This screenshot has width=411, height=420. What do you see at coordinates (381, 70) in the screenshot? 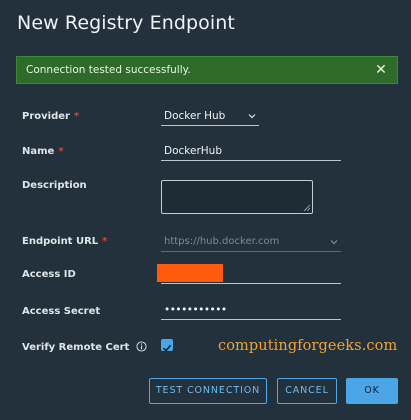
I see `close-icon: ✕` at bounding box center [381, 70].